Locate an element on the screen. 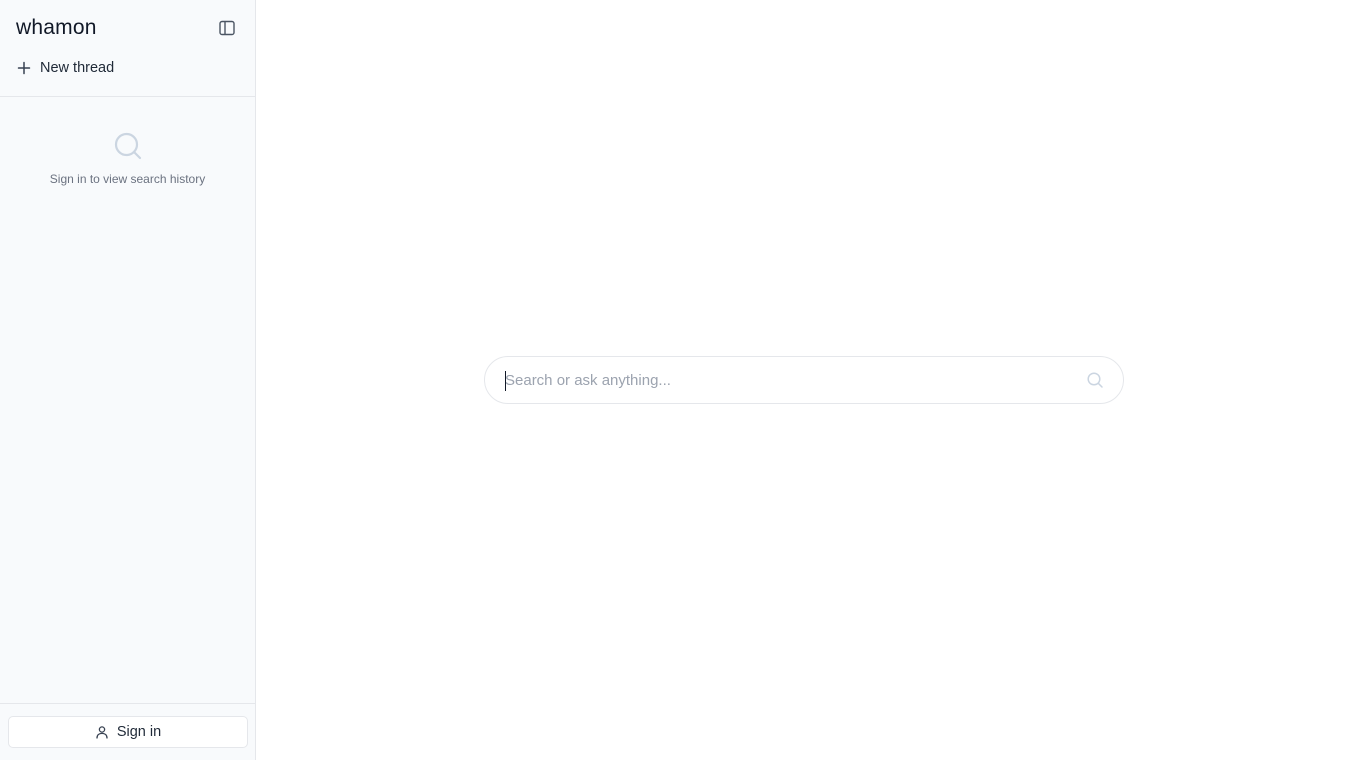 The width and height of the screenshot is (1352, 760). text-cursor is located at coordinates (505, 381).